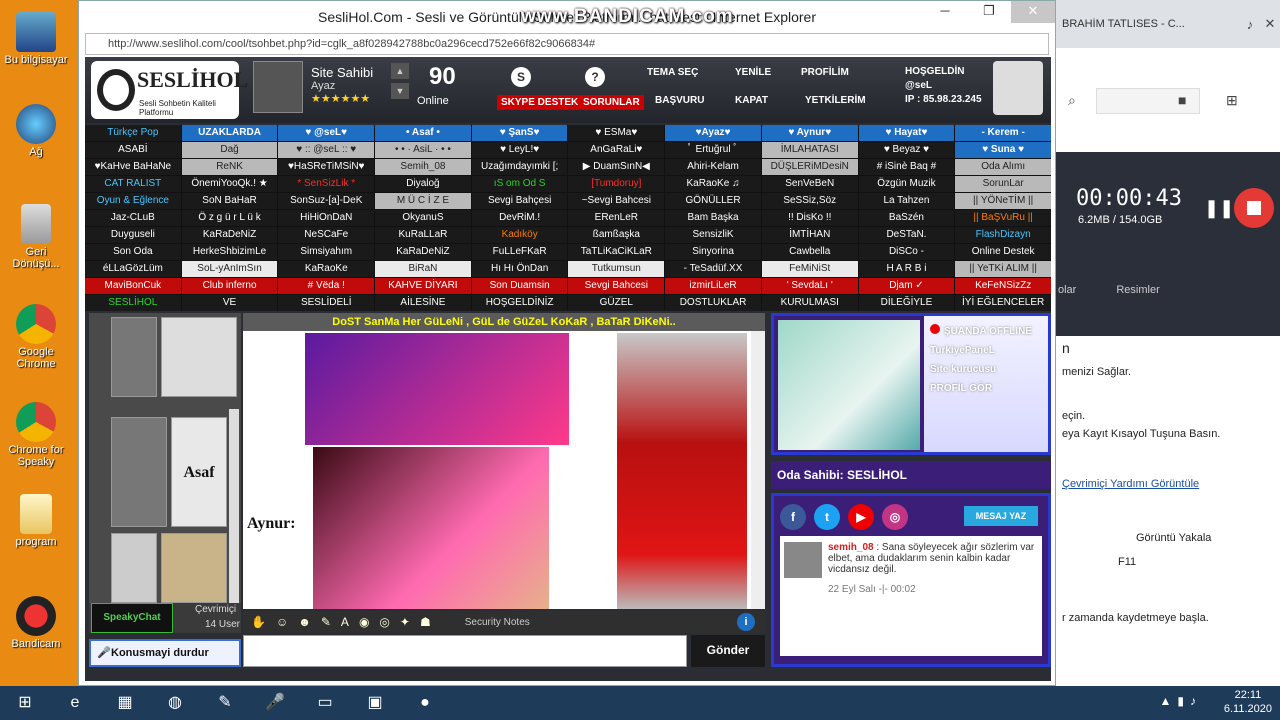 The image size is (1280, 720). I want to click on room-button: ﾟ Ertuğrul ﾟ, so click(713, 150).